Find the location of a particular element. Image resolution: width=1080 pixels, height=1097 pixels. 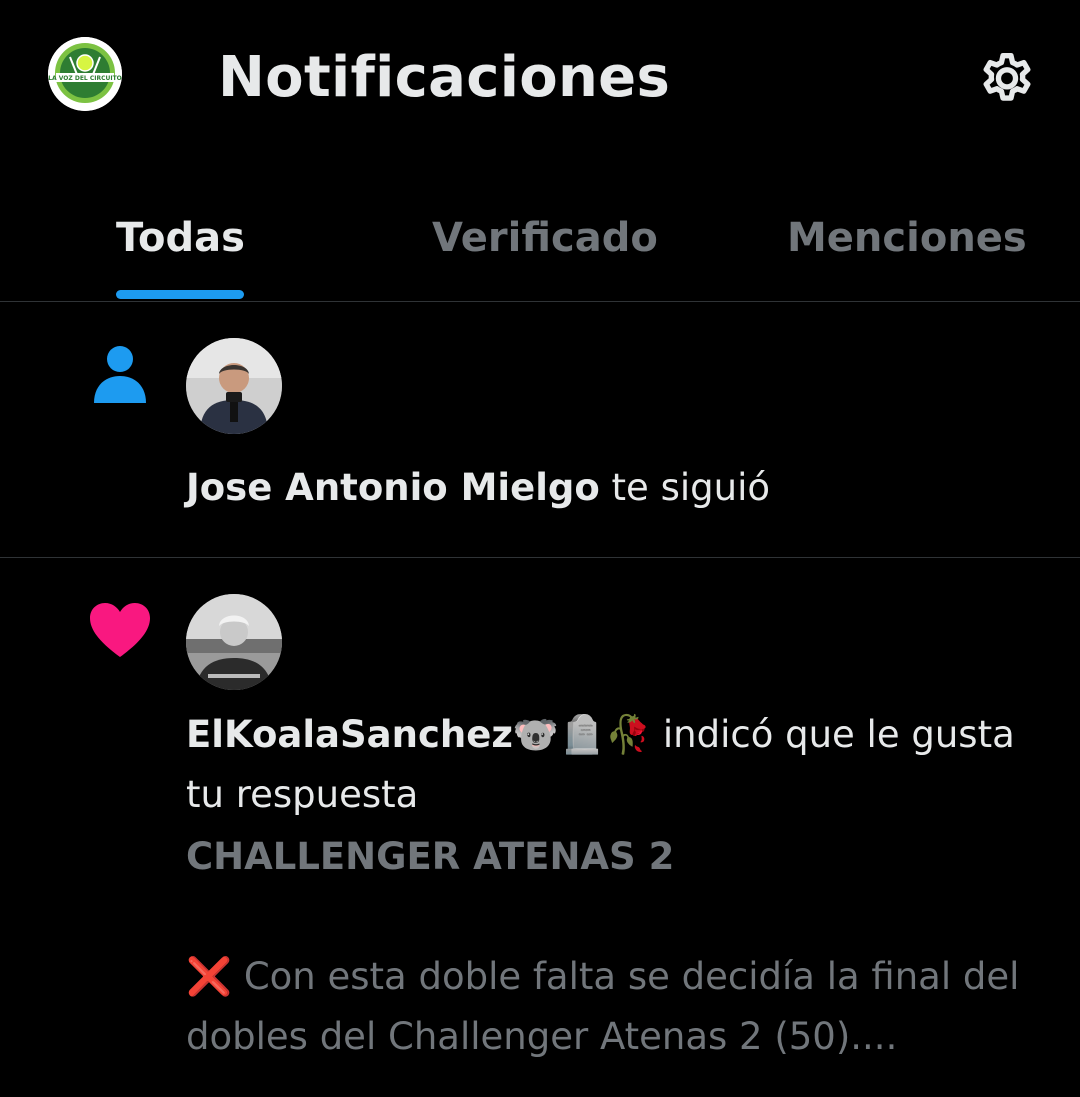

gear-icon is located at coordinates (1007, 77).